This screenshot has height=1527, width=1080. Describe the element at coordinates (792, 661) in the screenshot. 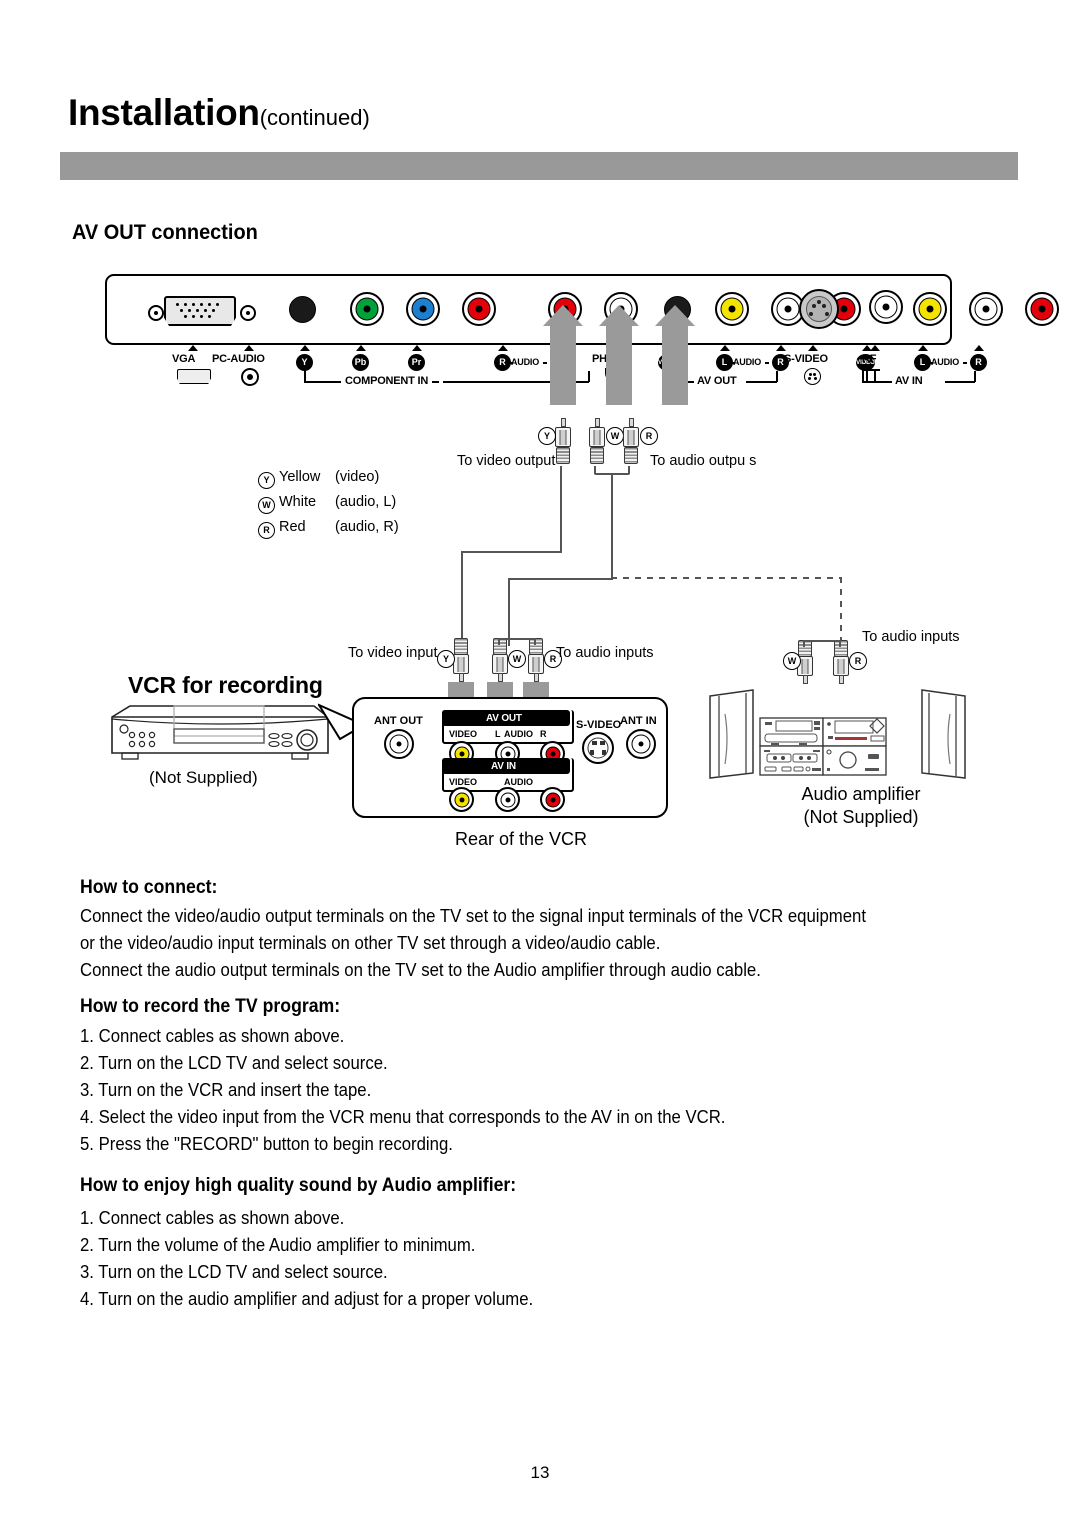

I see `plug-badge-amp-w: W` at that location.